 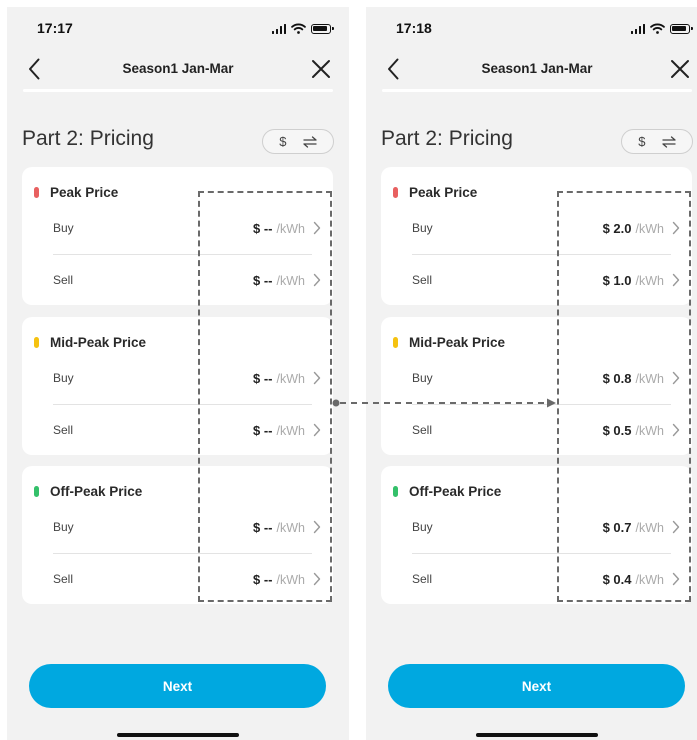 I want to click on peak-price-card: Peak Price Buy $ -- /kWh Sell $ -- /kWh, so click(x=177, y=236).